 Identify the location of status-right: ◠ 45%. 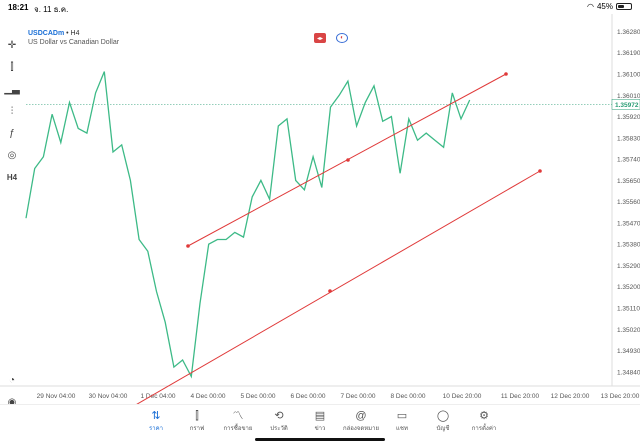
(609, 6).